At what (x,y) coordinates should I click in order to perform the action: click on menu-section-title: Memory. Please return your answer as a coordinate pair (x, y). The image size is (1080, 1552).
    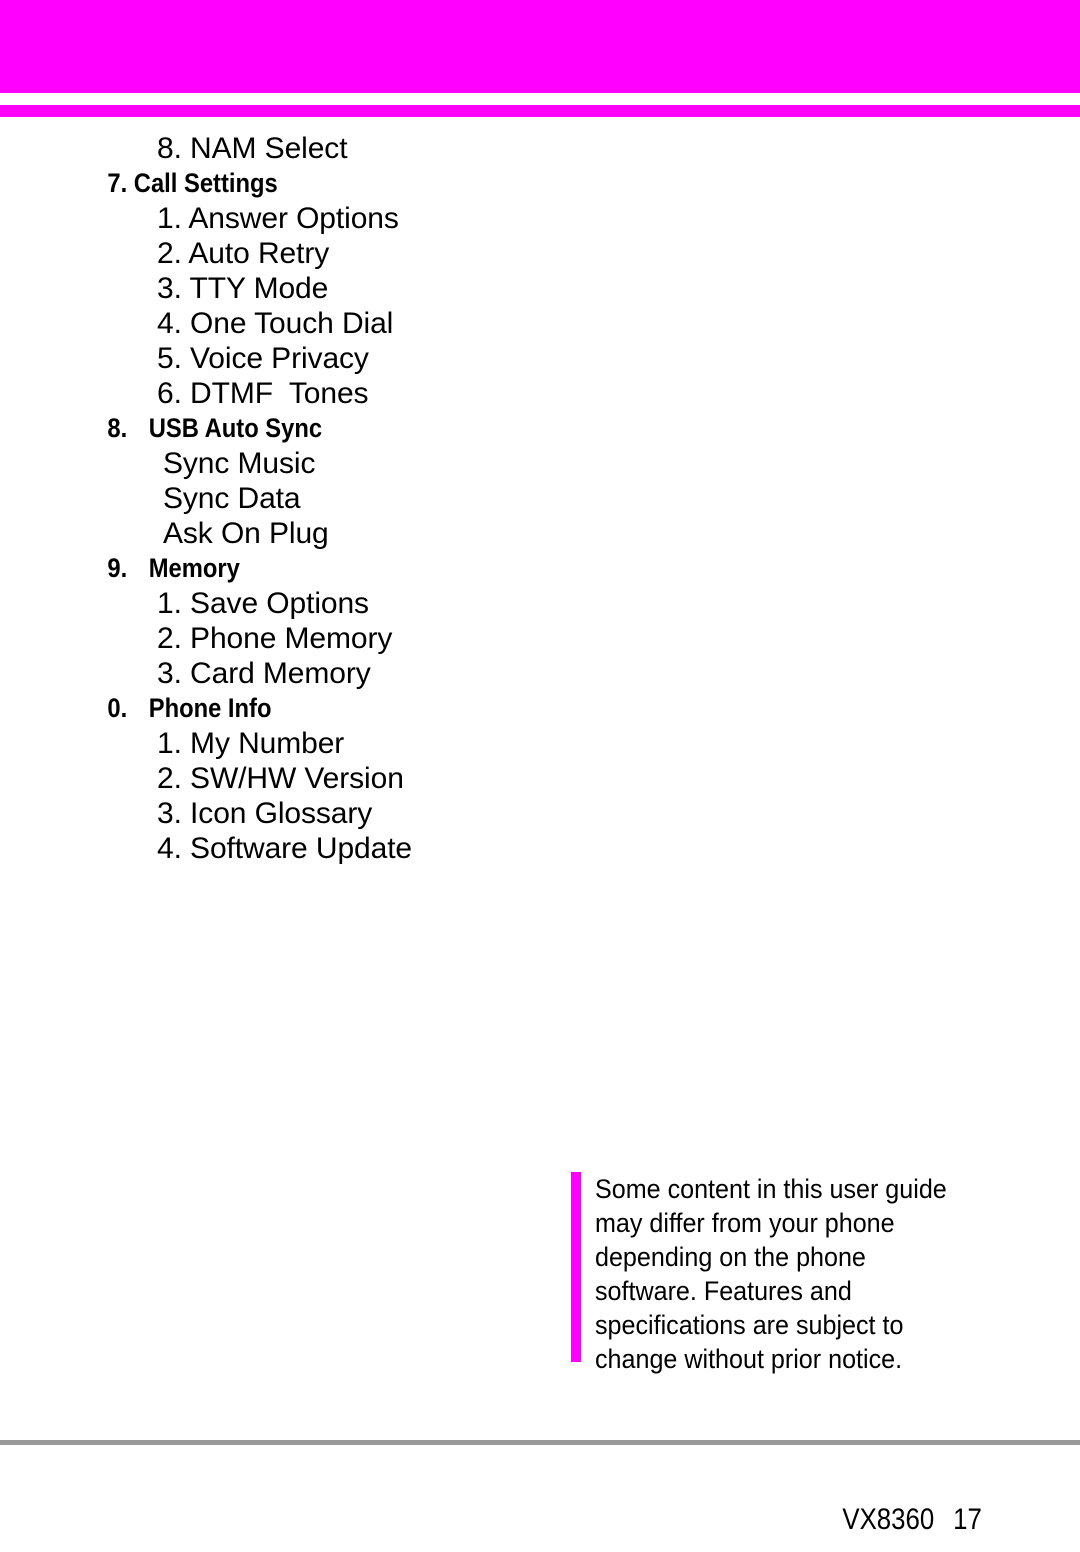
    Looking at the image, I should click on (194, 568).